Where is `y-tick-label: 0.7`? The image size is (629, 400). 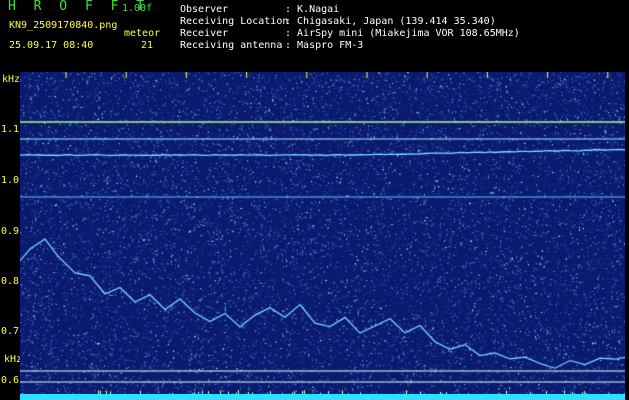
y-tick-label: 0.7 is located at coordinates (10, 331).